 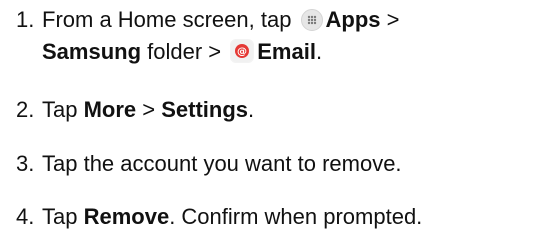 I want to click on step-2: 2. Tap More > Settings., so click(x=135, y=110).